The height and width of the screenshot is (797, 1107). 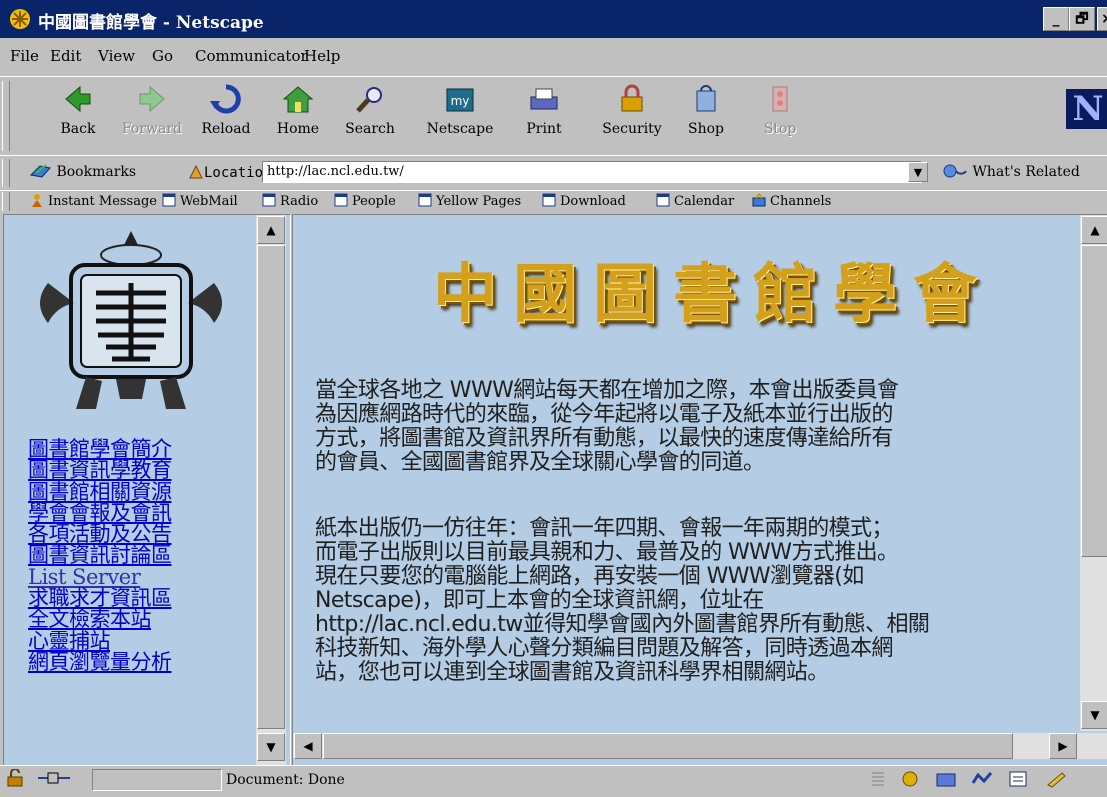 What do you see at coordinates (1058, 780) in the screenshot?
I see `composer-component-icon` at bounding box center [1058, 780].